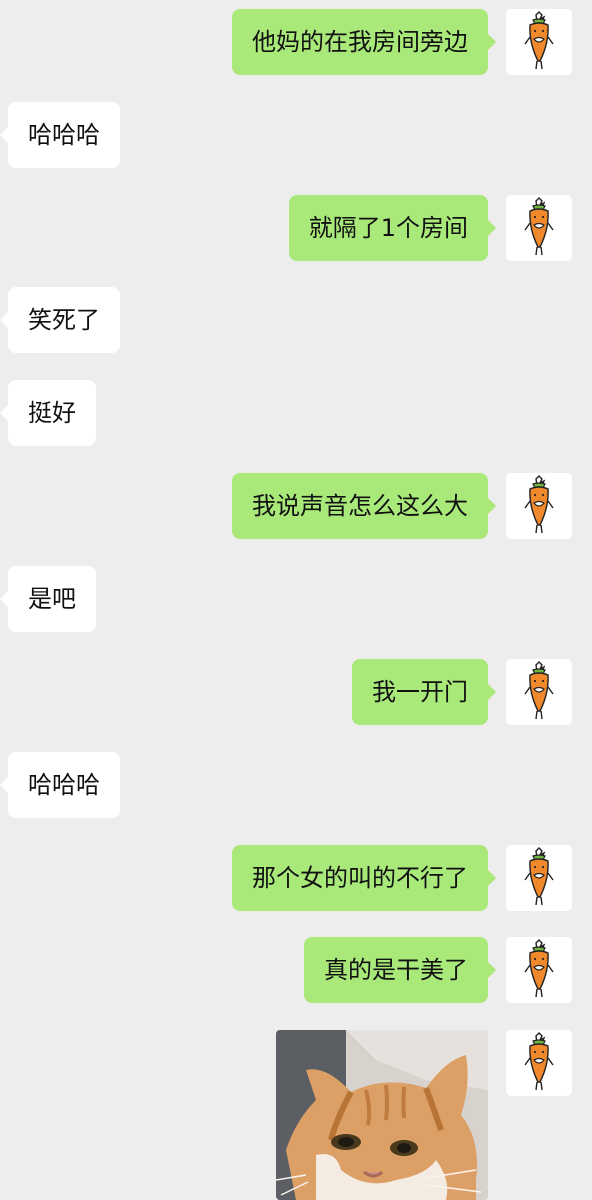  Describe the element at coordinates (48, 599) in the screenshot. I see `incoming-message-bubble: 是吧` at that location.